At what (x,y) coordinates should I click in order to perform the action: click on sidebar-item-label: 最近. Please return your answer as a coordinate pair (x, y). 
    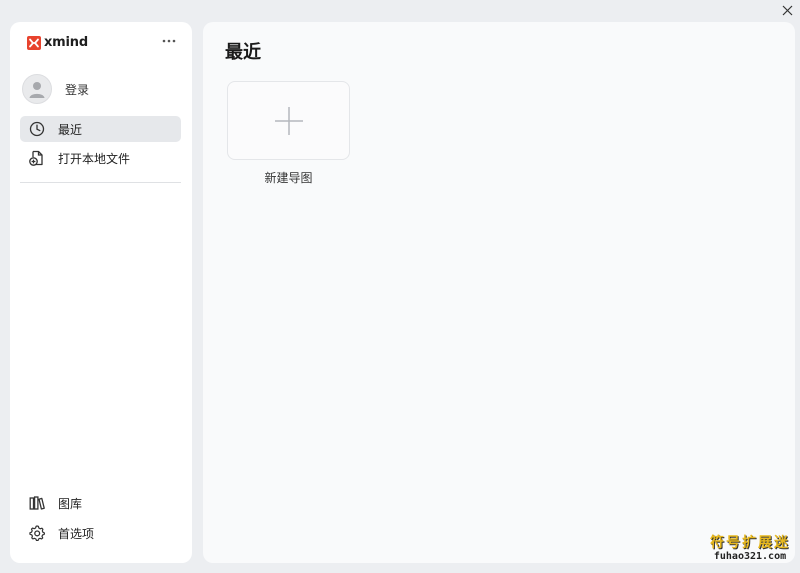
    Looking at the image, I should click on (70, 129).